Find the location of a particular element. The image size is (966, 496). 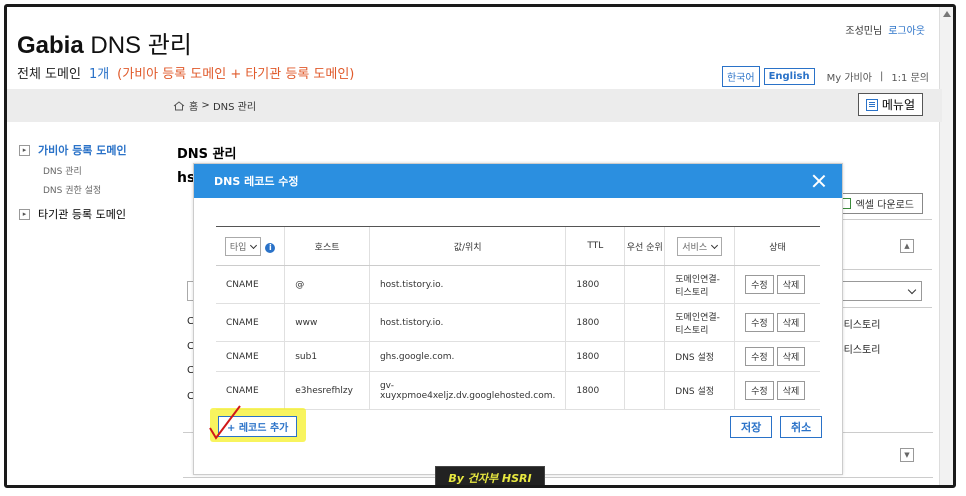

home-icon is located at coordinates (179, 105).